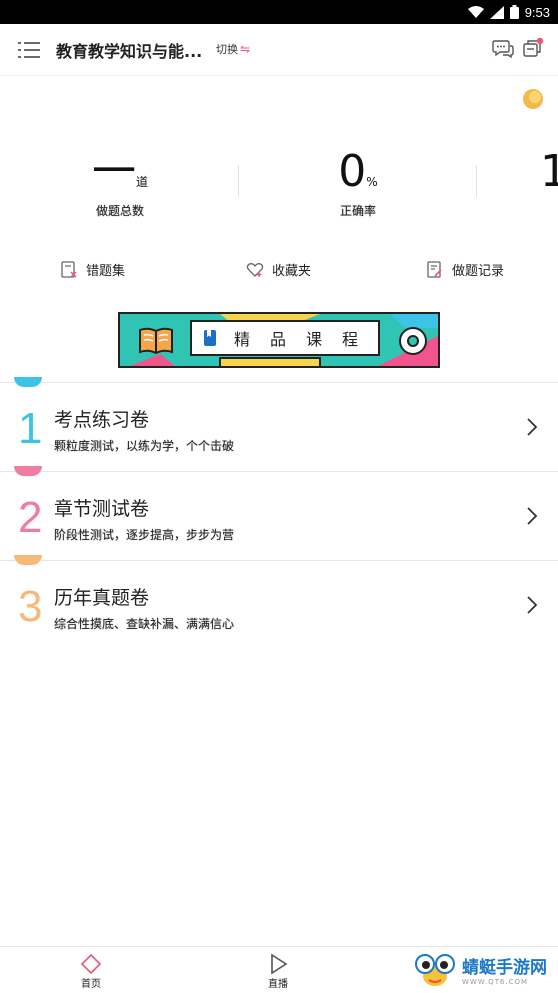 Image resolution: width=558 pixels, height=993 pixels. Describe the element at coordinates (413, 341) in the screenshot. I see `disc-icon` at that location.